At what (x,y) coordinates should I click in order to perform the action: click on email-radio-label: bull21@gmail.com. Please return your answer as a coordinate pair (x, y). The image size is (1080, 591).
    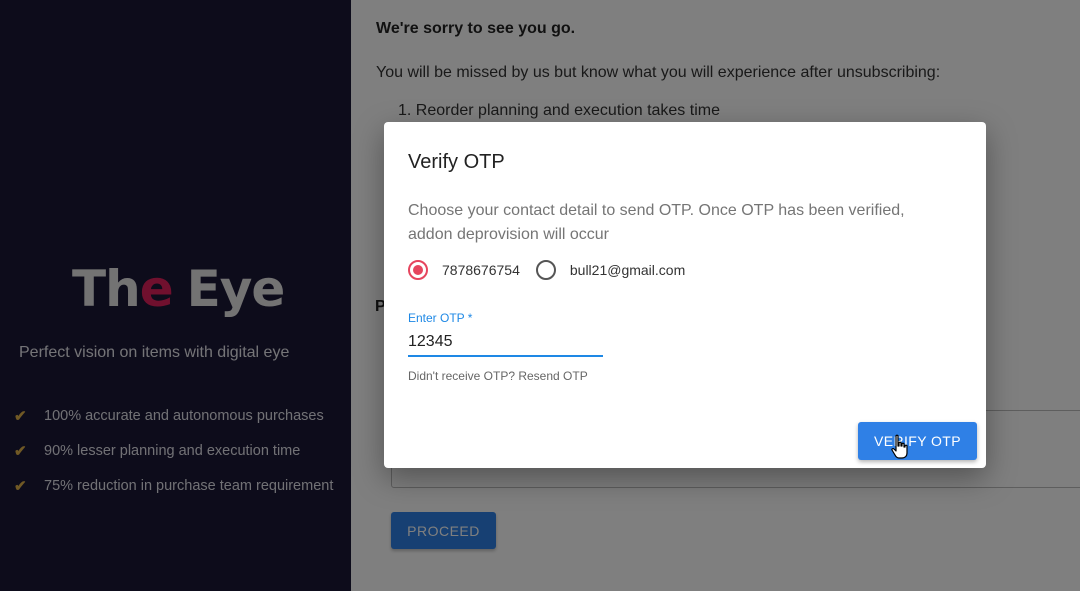
    Looking at the image, I should click on (627, 270).